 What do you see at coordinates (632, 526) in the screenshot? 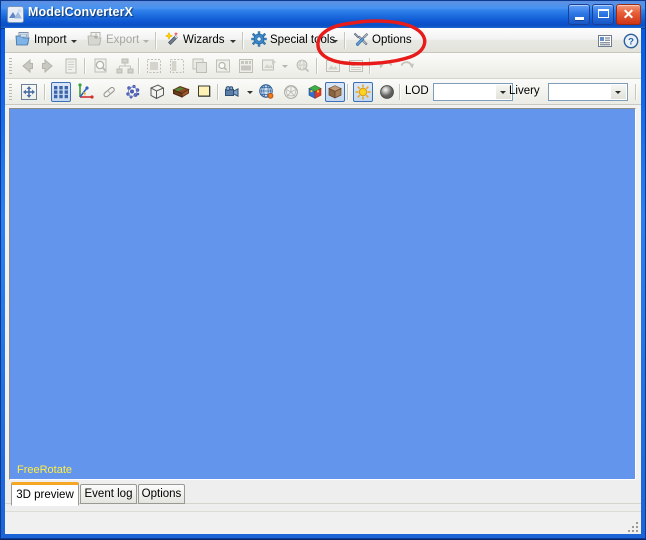
I see `resize-grip-icon` at bounding box center [632, 526].